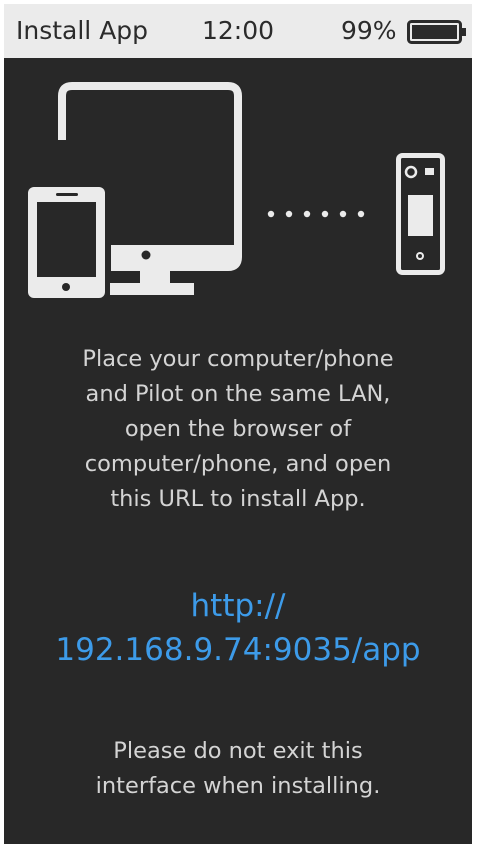 This screenshot has width=477, height=850. I want to click on instructions-line: and Pilot on the same LAN,, so click(238, 394).